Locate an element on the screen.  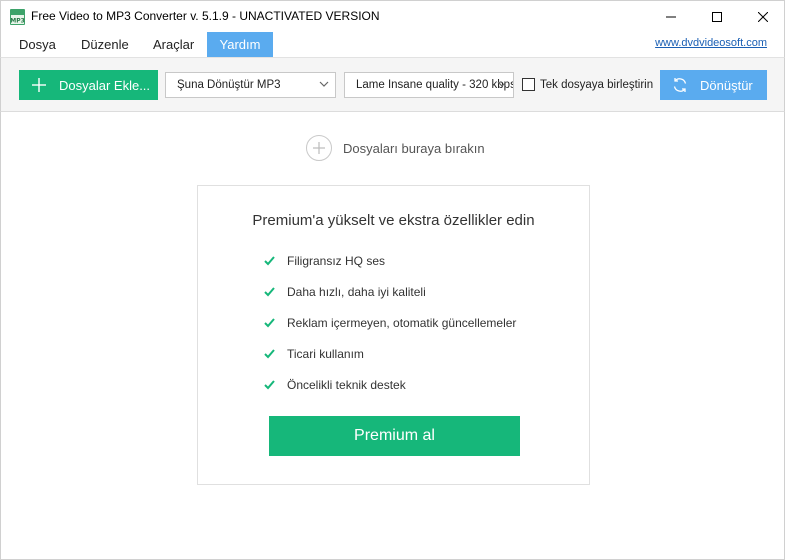
quality-select-value: Lame Insane quality - 320 kbps is located at coordinates (435, 85).